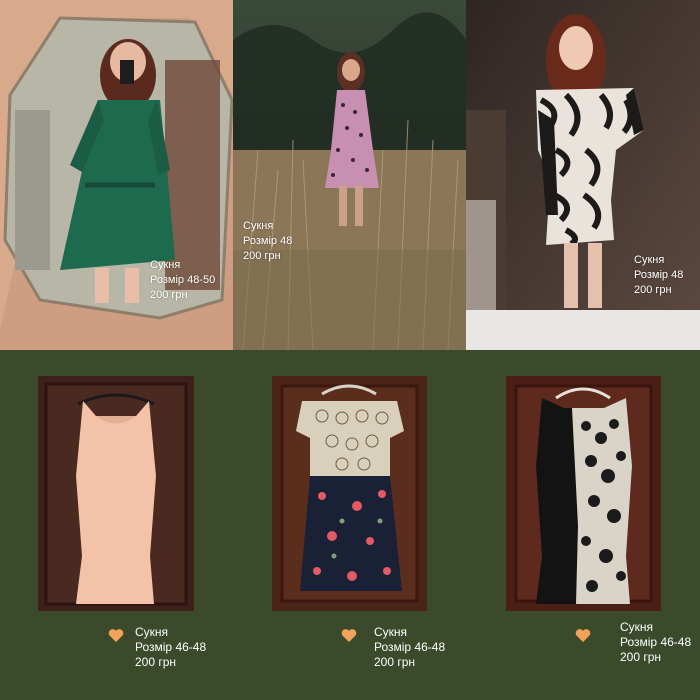 The height and width of the screenshot is (700, 700). What do you see at coordinates (583, 493) in the screenshot?
I see `black-lace-dress-hanger-photo` at bounding box center [583, 493].